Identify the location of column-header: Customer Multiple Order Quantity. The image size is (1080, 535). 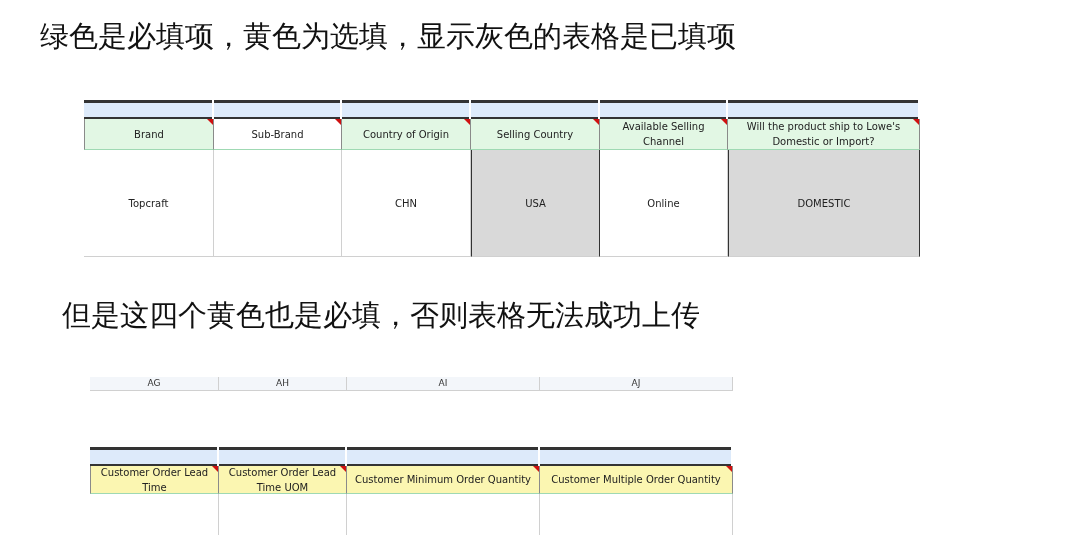
(636, 480).